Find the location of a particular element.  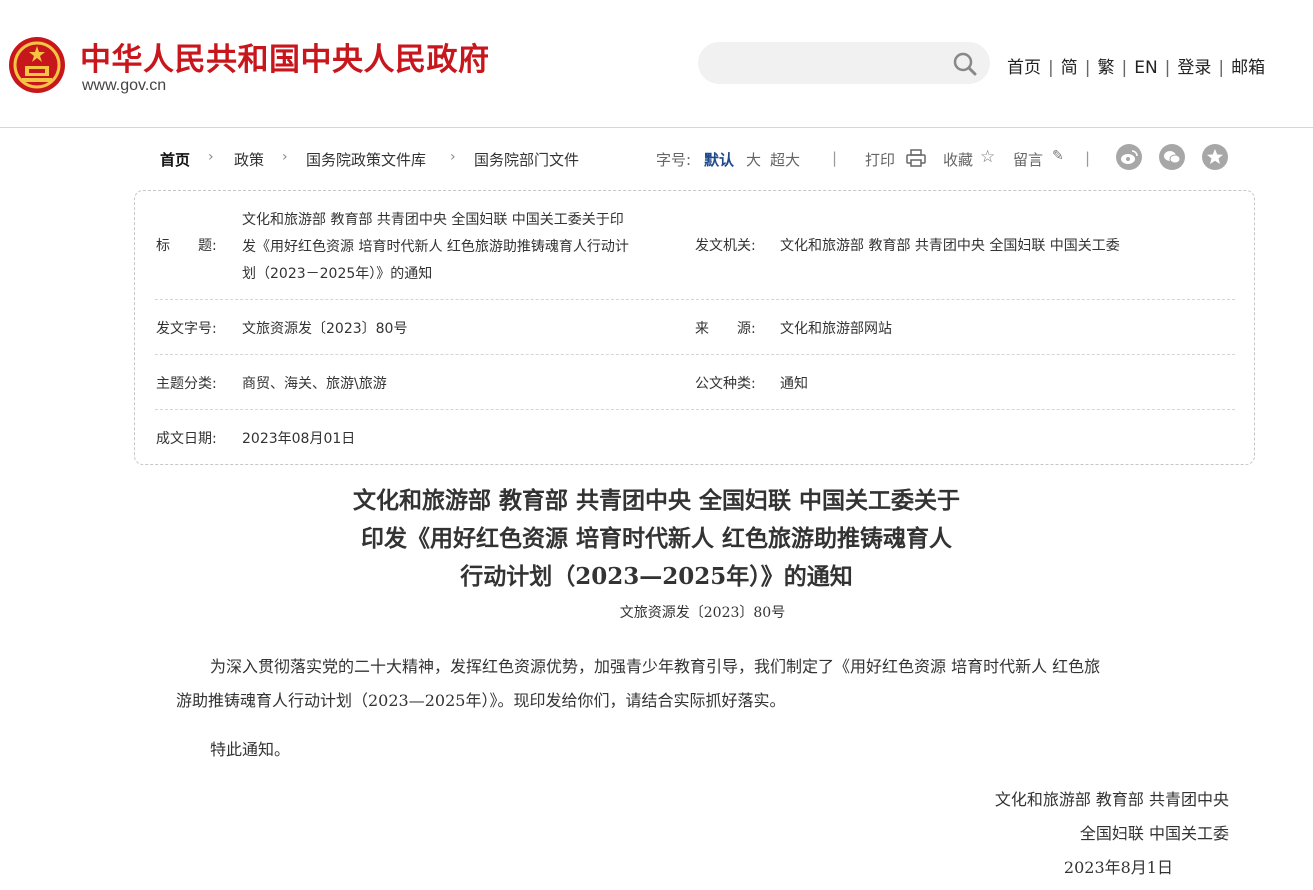

title-line: 划（2023－2025年）》的通知 is located at coordinates (337, 274).